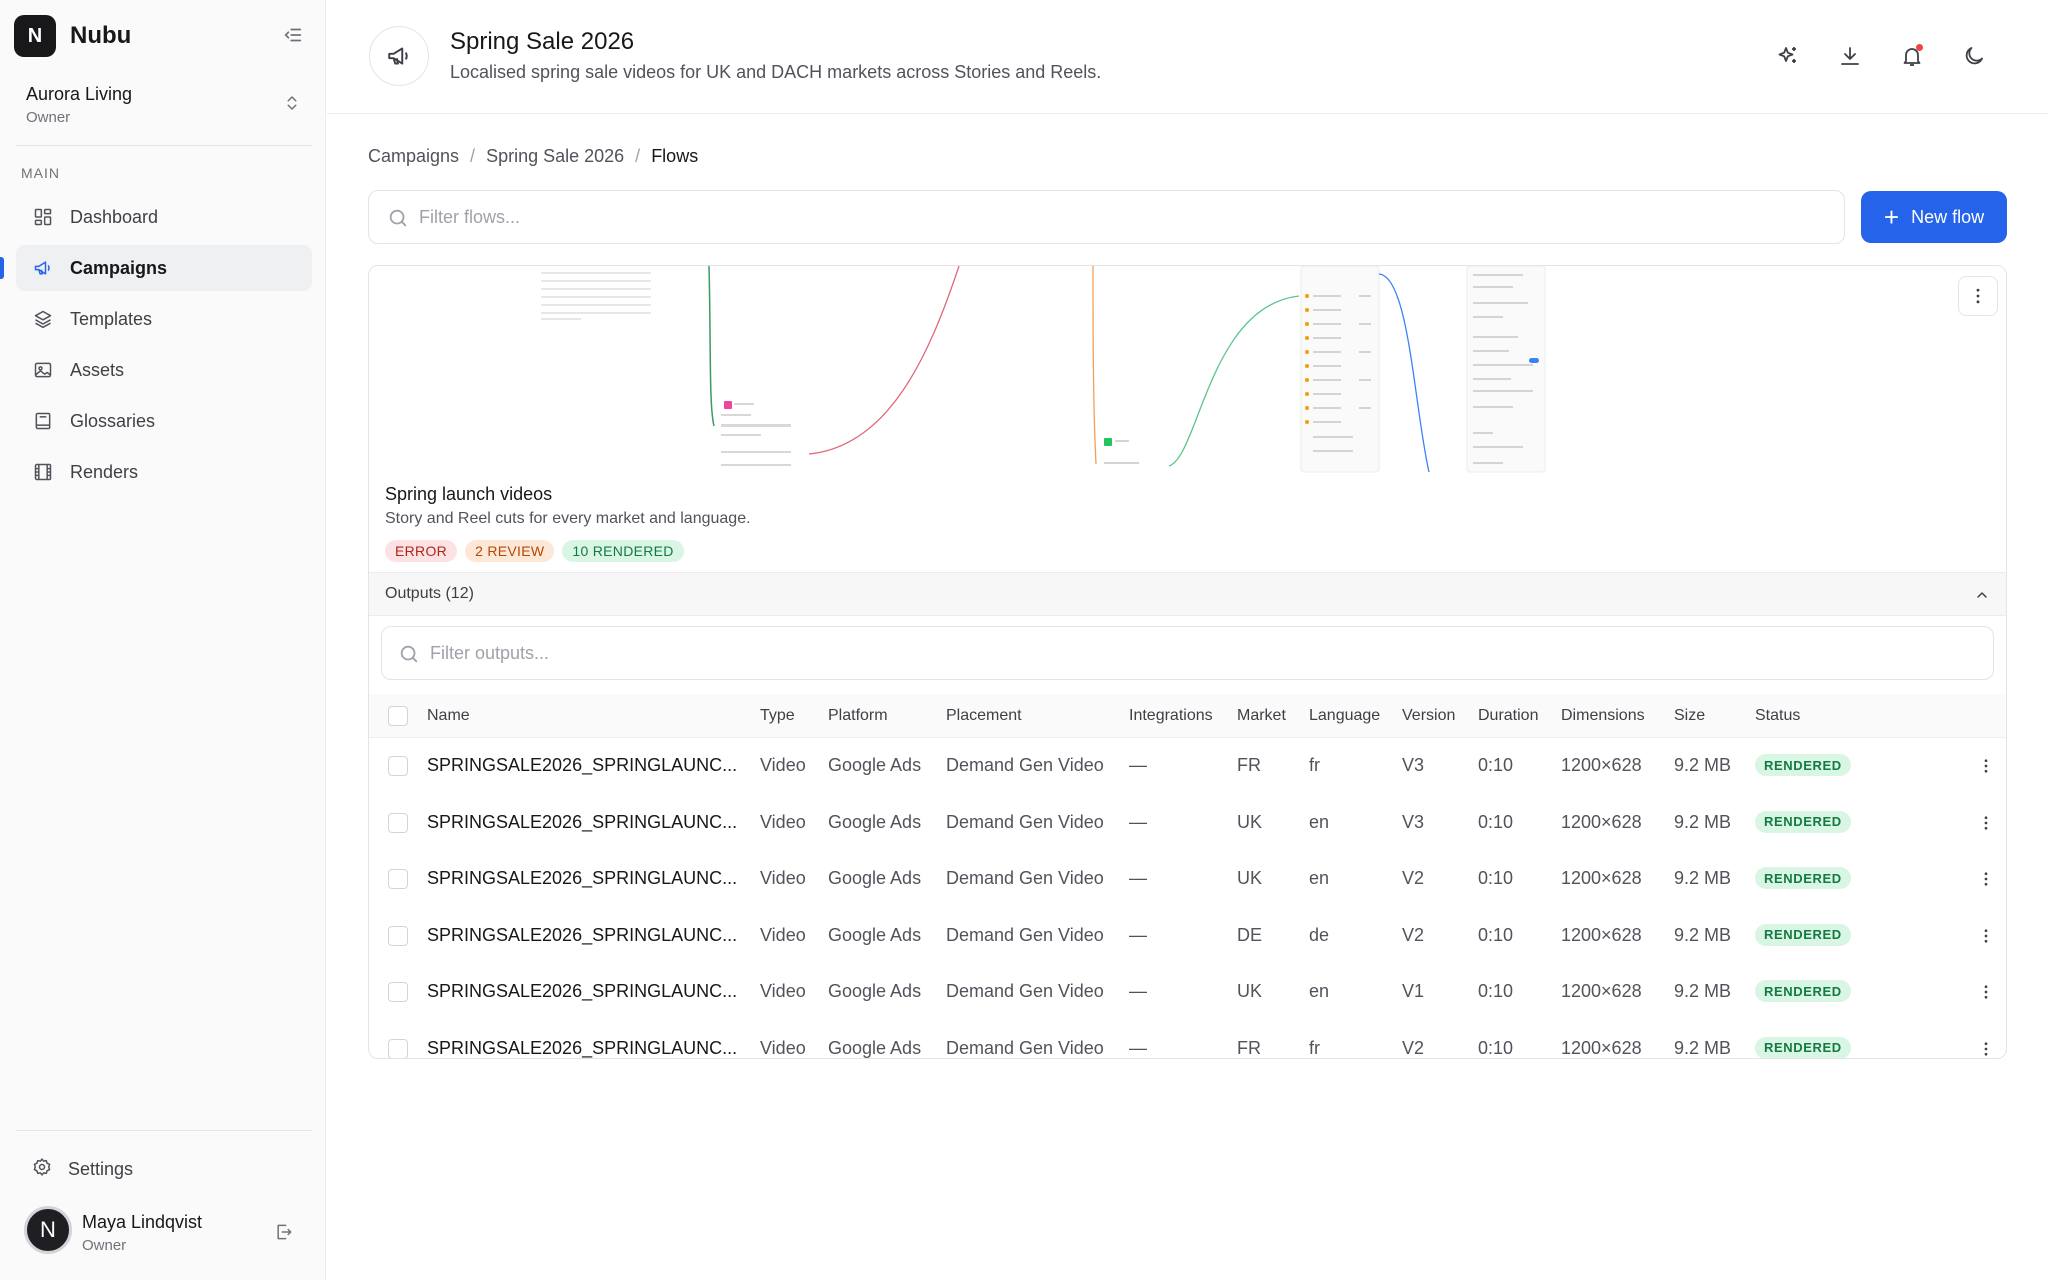 The image size is (2048, 1280). Describe the element at coordinates (164, 319) in the screenshot. I see `sidebar-item-templates: Templates` at that location.